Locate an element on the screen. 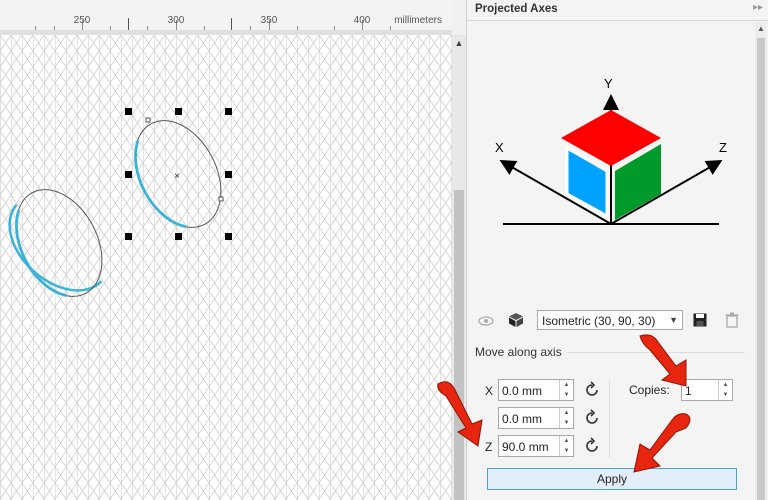  preset-value: Isometric (30, 90, 30) is located at coordinates (599, 321).